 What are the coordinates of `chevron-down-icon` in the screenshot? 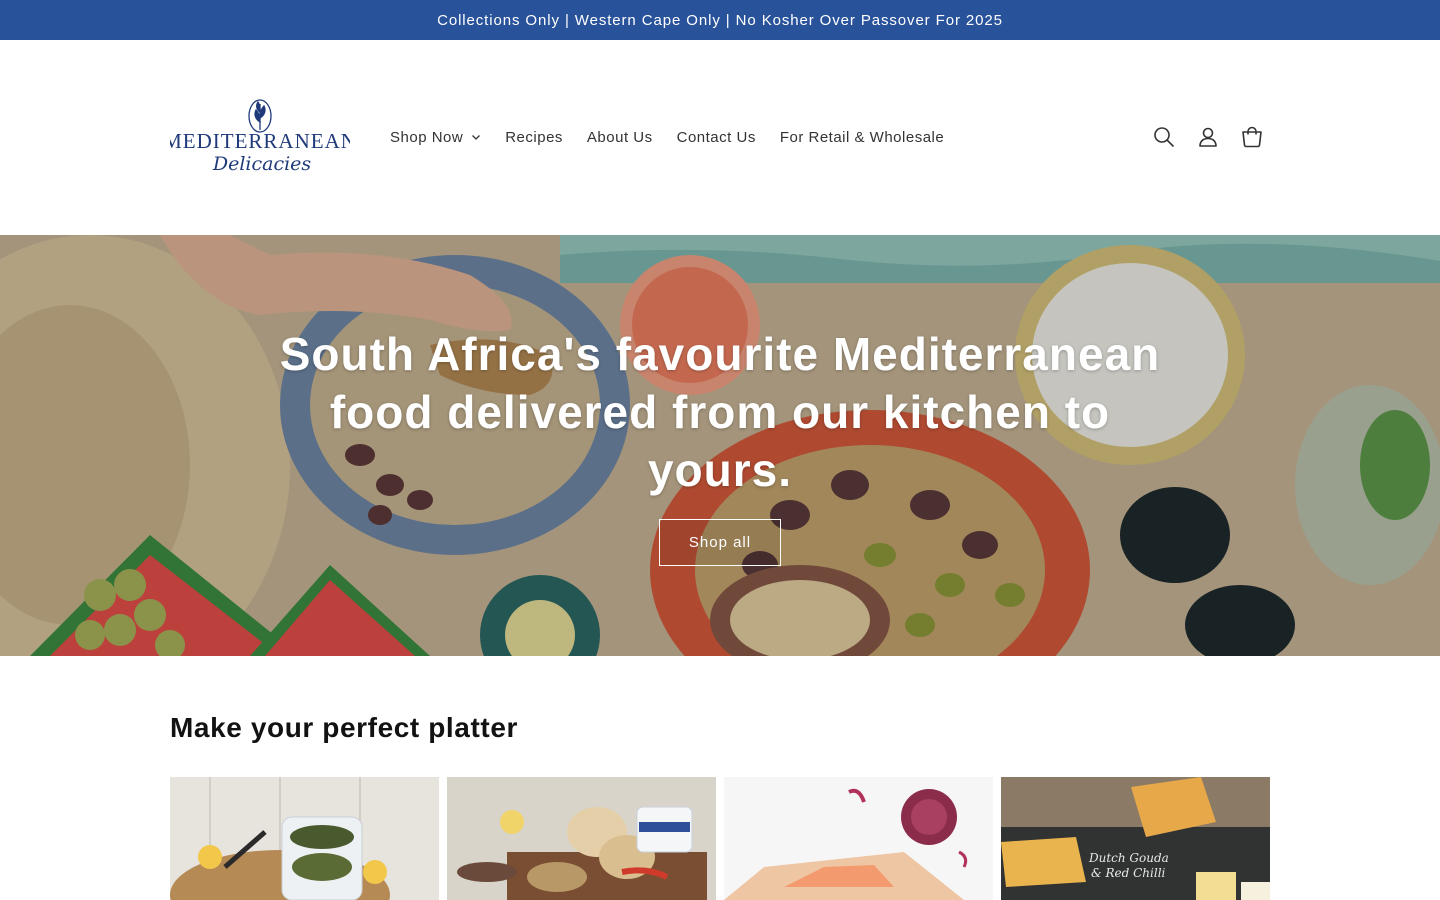 It's located at (476, 137).